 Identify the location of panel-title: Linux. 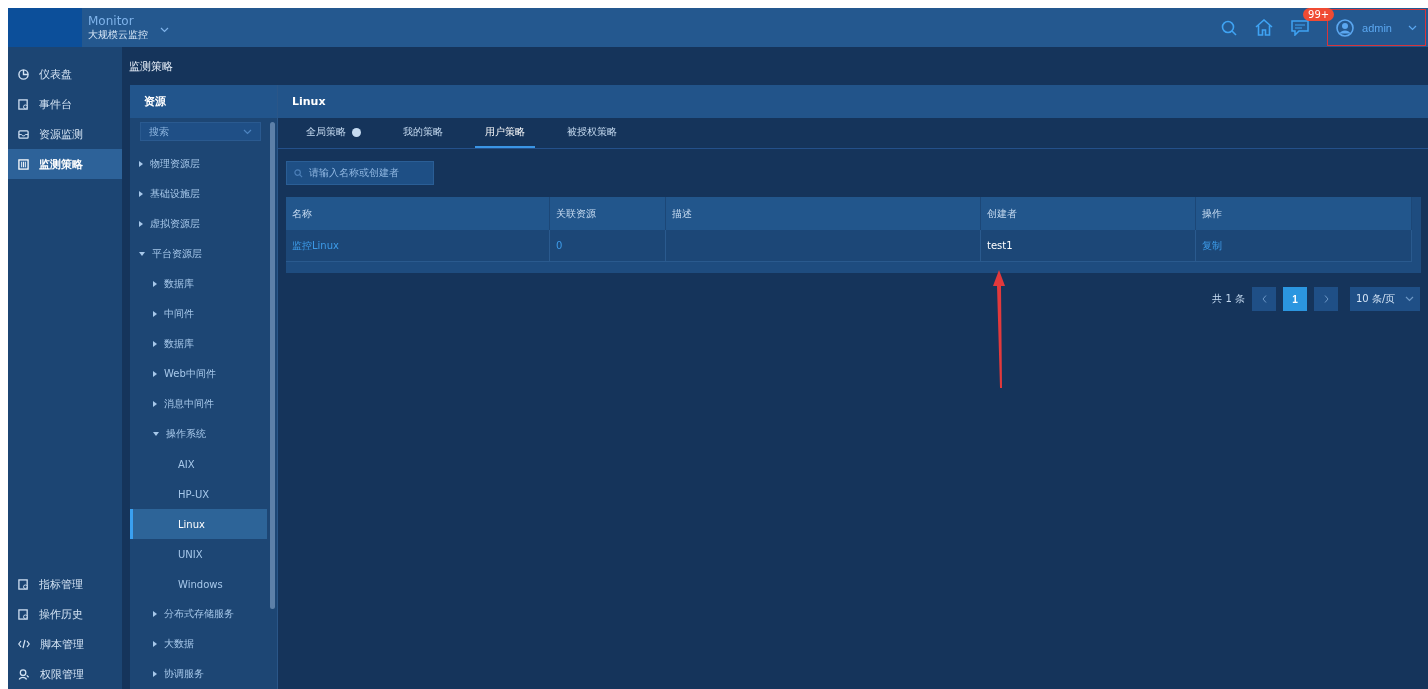
(853, 101).